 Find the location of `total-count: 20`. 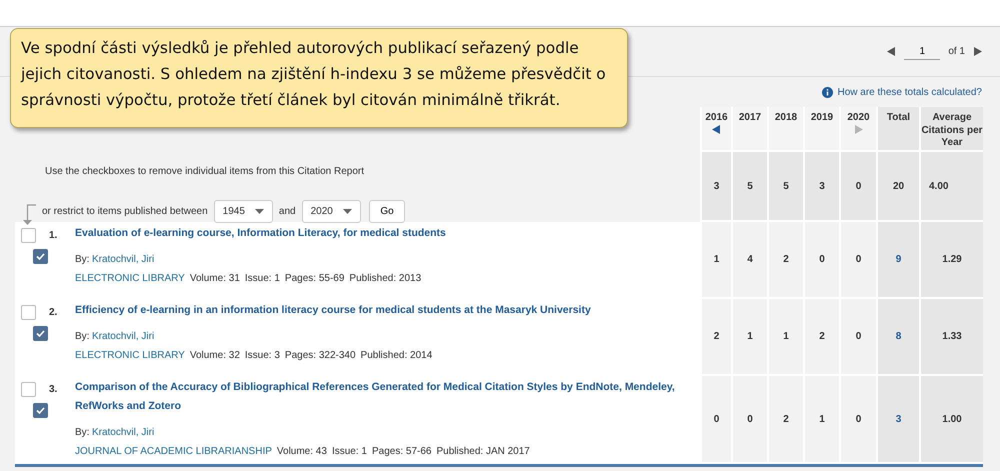

total-count: 20 is located at coordinates (898, 187).